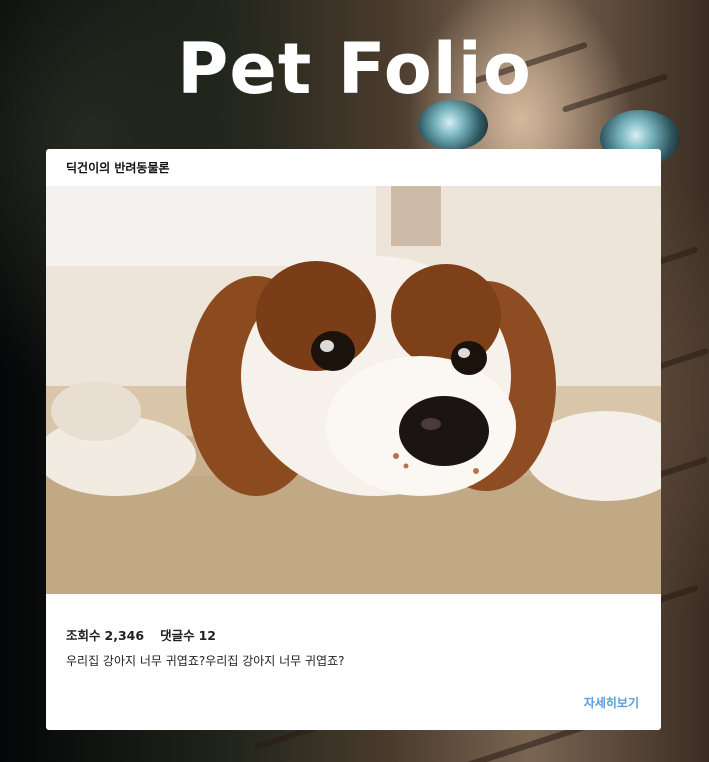 Image resolution: width=709 pixels, height=762 pixels. What do you see at coordinates (118, 168) in the screenshot?
I see `card-header-title: 딕건이의 반려동물론` at bounding box center [118, 168].